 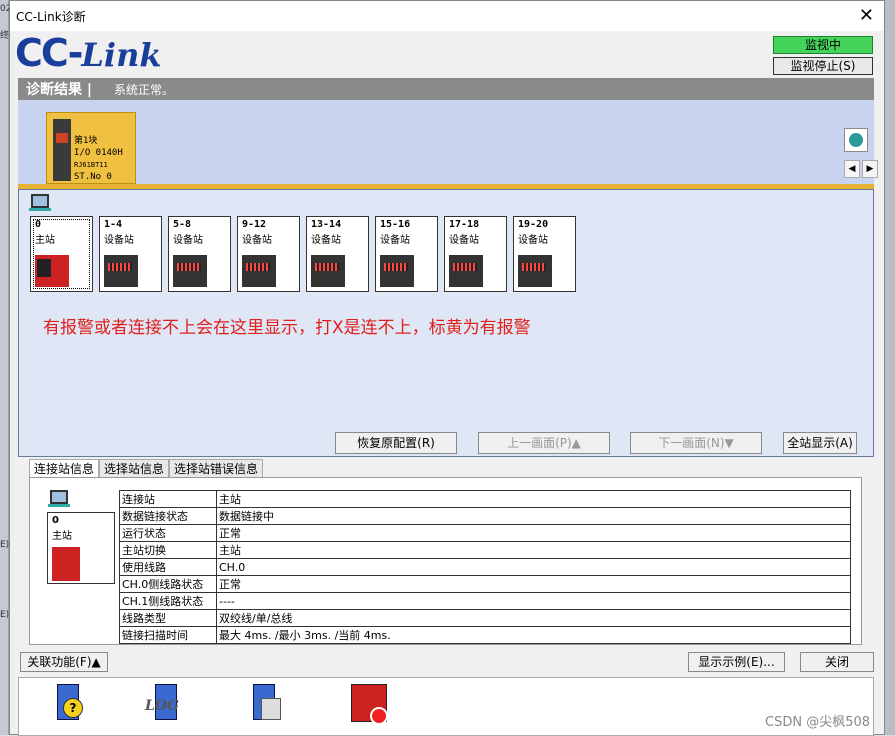 What do you see at coordinates (856, 140) in the screenshot?
I see `help-icon` at bounding box center [856, 140].